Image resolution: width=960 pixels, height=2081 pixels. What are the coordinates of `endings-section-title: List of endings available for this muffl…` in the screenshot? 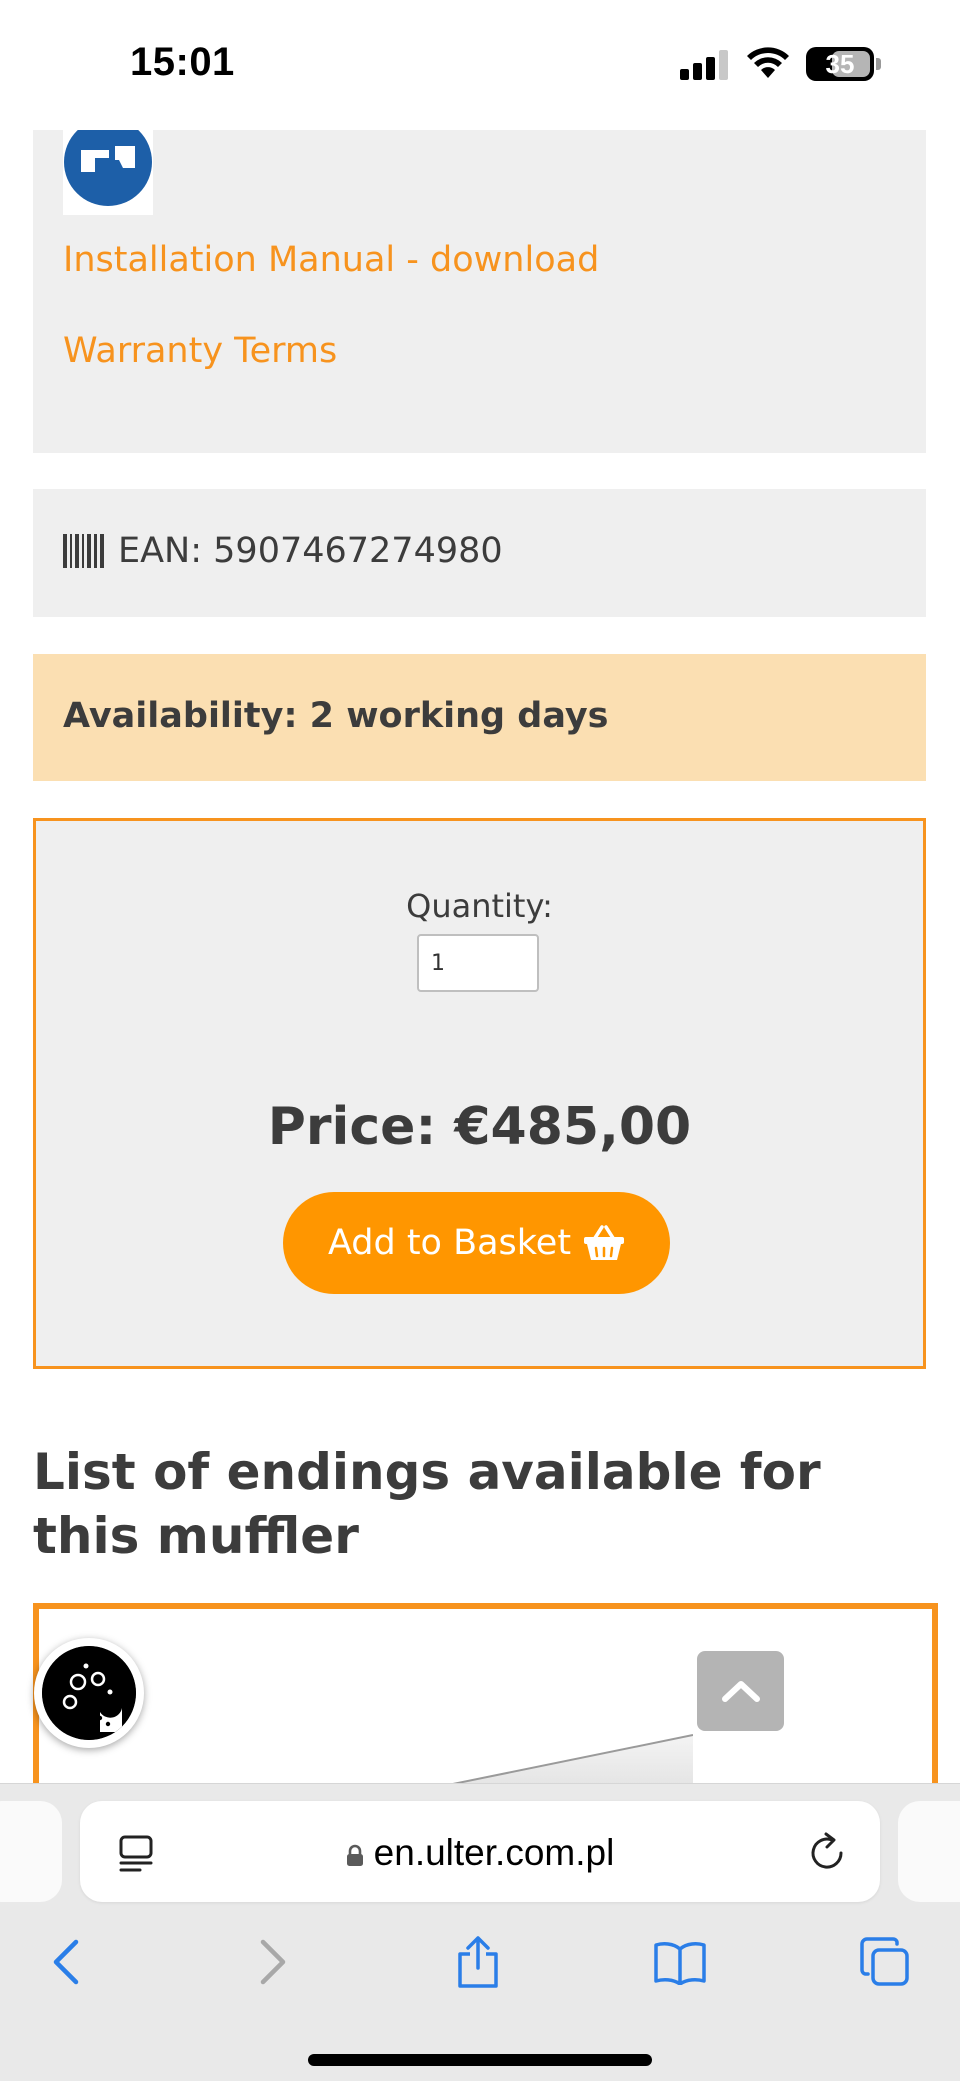 It's located at (427, 1504).